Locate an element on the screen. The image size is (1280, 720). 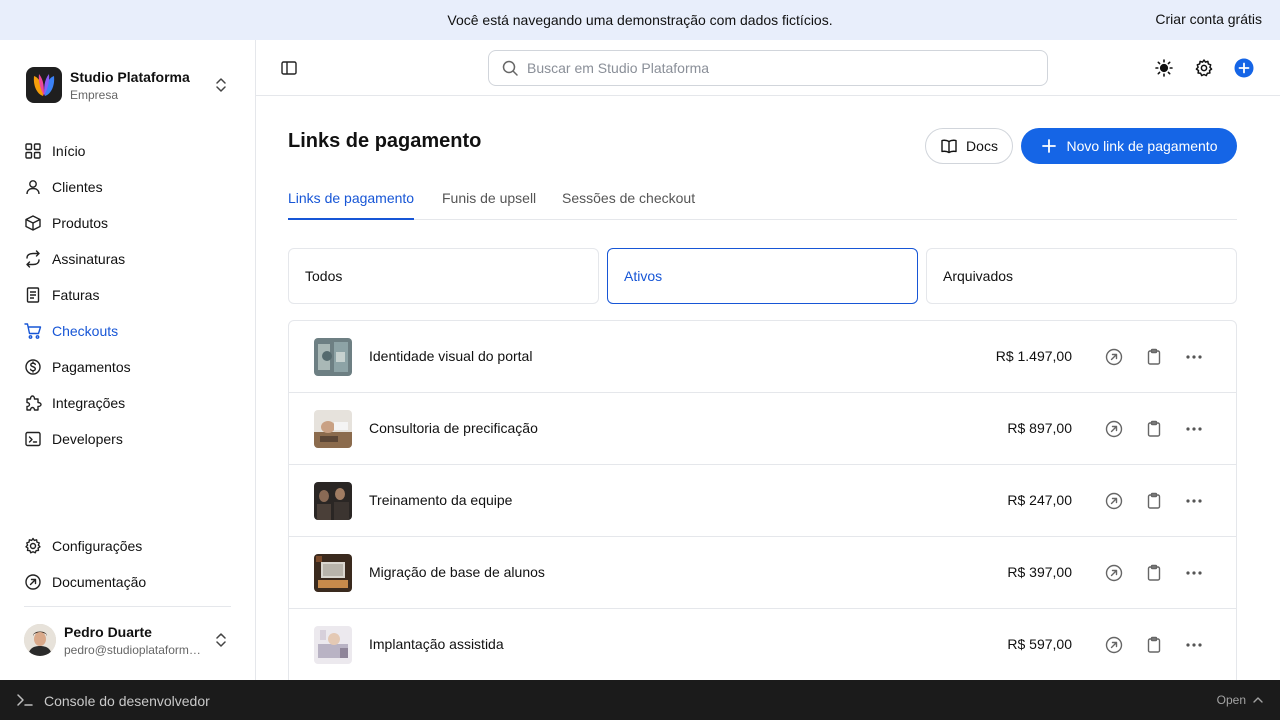
link-price: R$ 1.497,00 is located at coordinates (1033, 356).